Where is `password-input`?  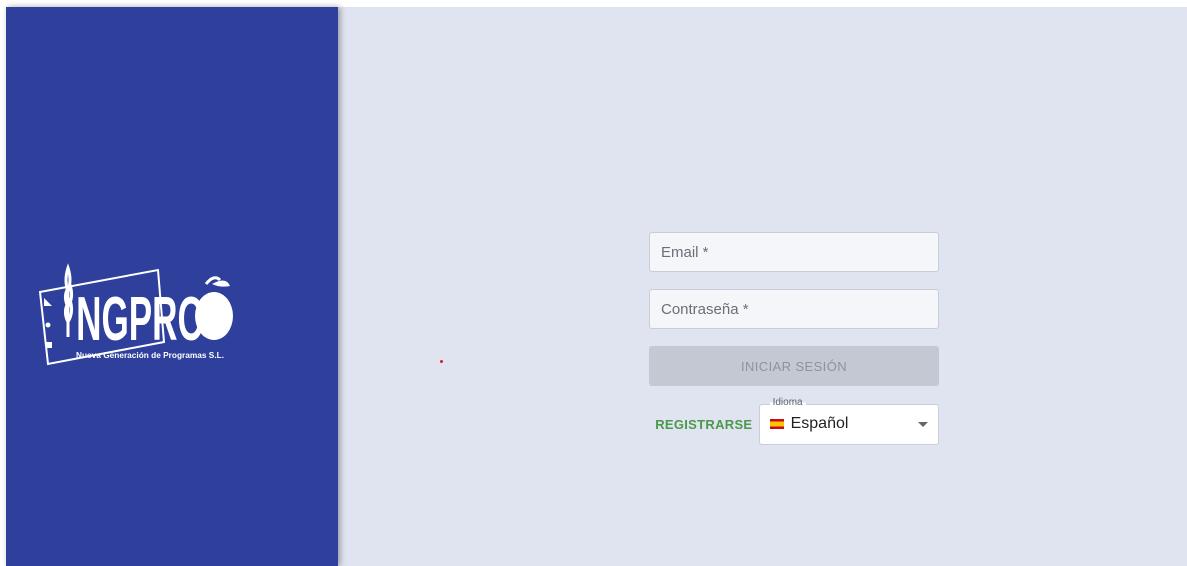 password-input is located at coordinates (794, 309).